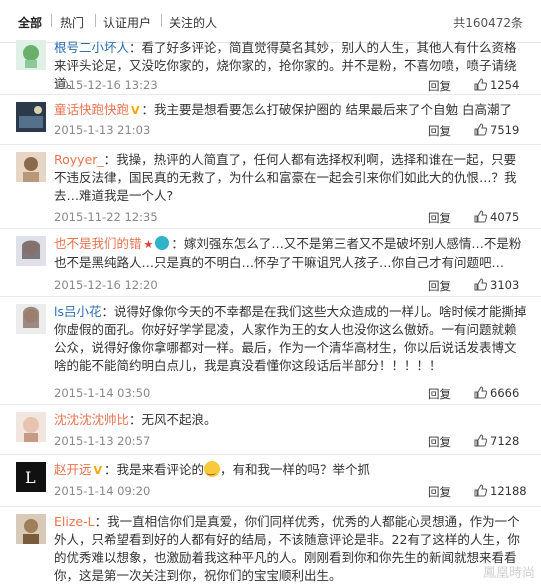  What do you see at coordinates (505, 217) in the screenshot?
I see `like-count: 4075` at bounding box center [505, 217].